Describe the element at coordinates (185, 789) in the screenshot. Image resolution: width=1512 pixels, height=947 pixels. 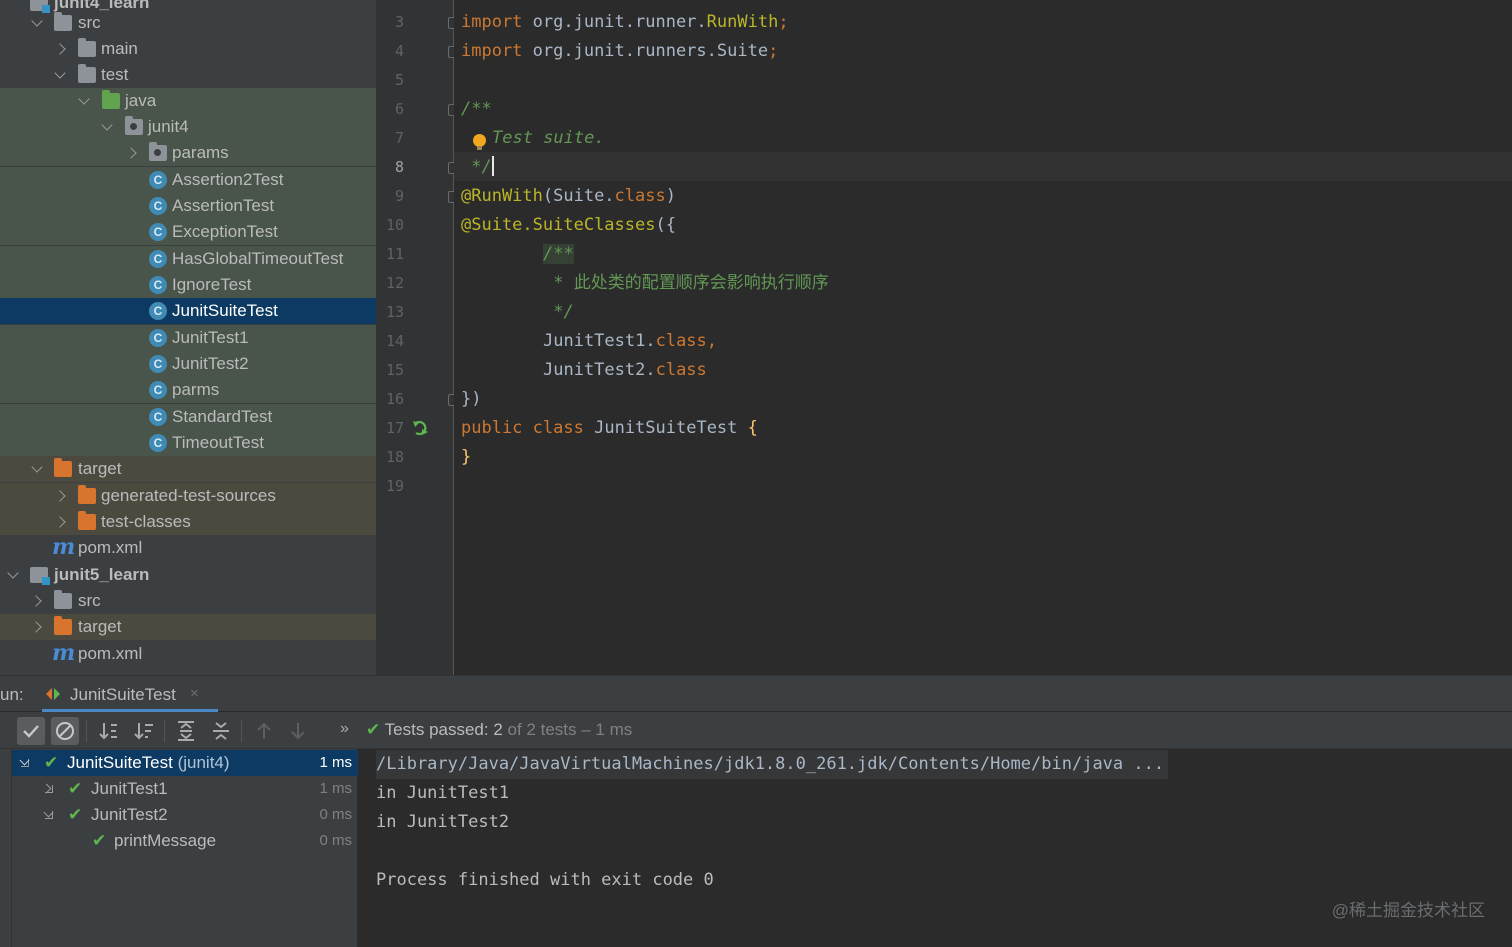
I see `test-node-junittest1: ✔ JunitTest1 1 ms` at that location.